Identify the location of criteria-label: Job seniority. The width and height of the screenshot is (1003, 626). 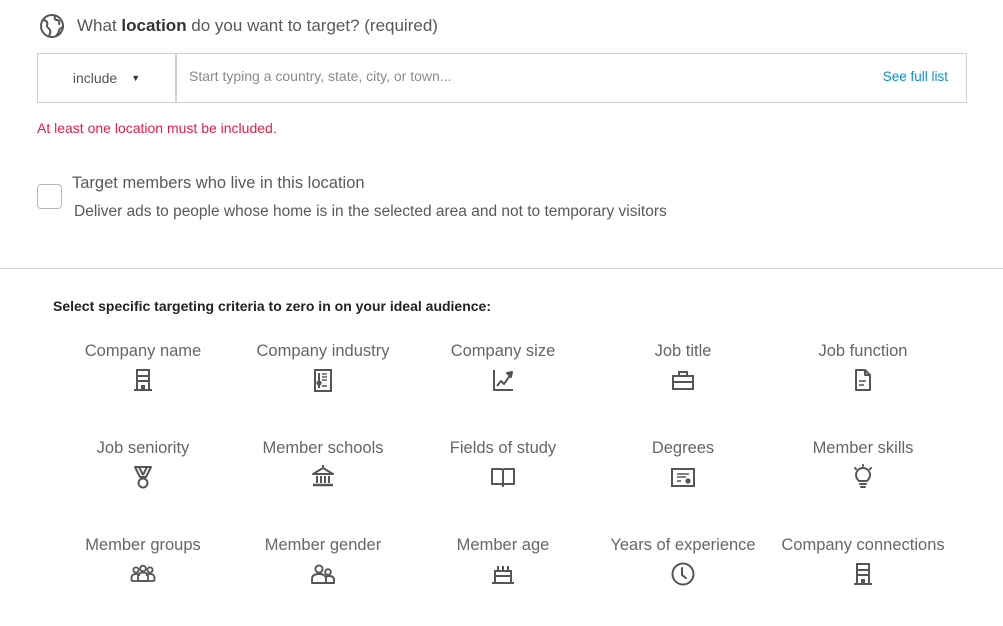
(143, 448).